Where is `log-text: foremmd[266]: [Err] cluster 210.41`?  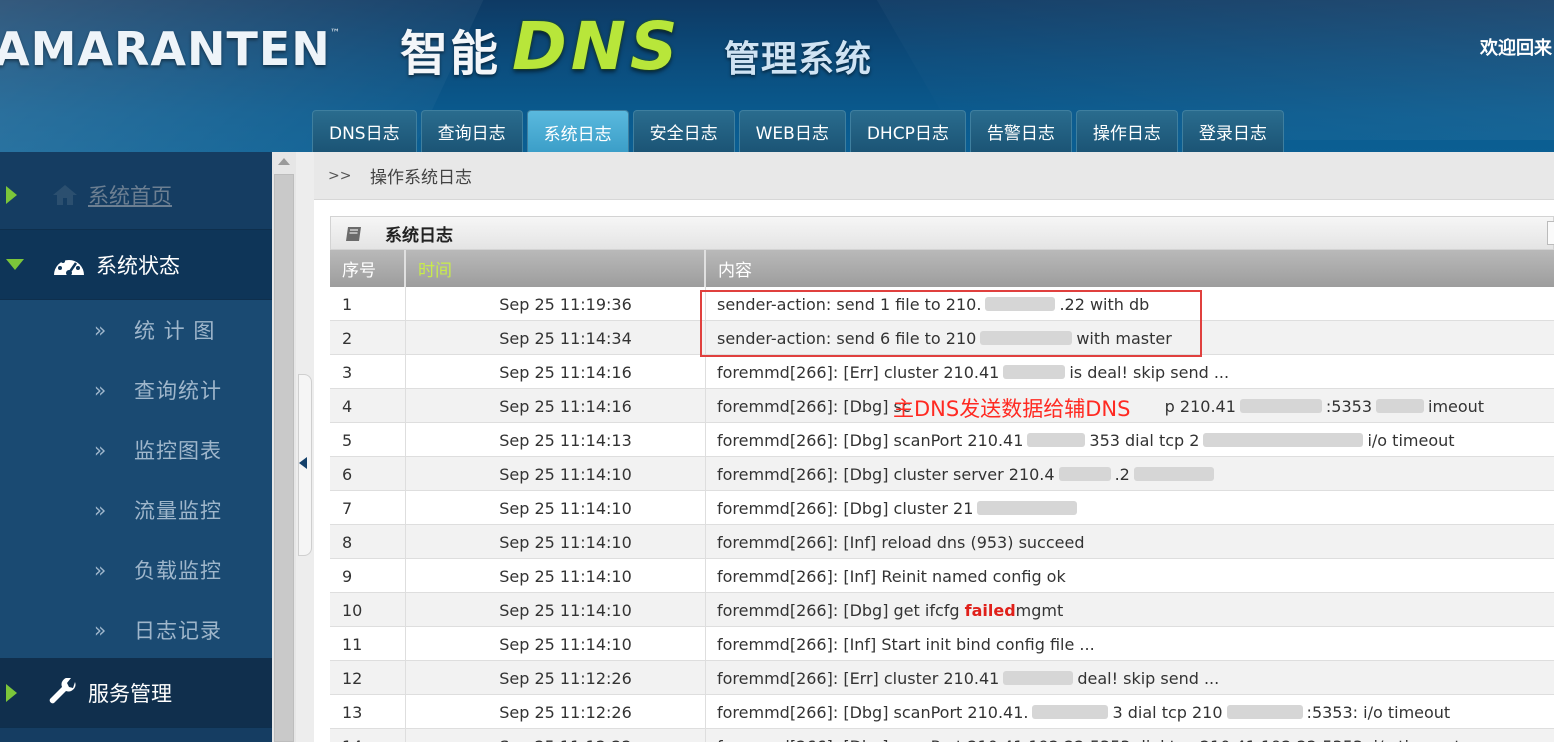
log-text: foremmd[266]: [Err] cluster 210.41 is located at coordinates (858, 678).